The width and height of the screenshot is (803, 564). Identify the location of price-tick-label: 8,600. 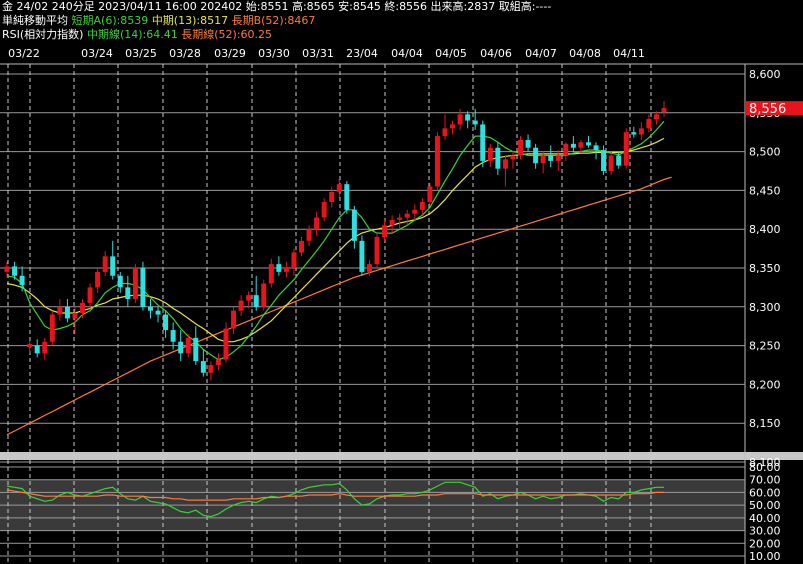
(765, 74).